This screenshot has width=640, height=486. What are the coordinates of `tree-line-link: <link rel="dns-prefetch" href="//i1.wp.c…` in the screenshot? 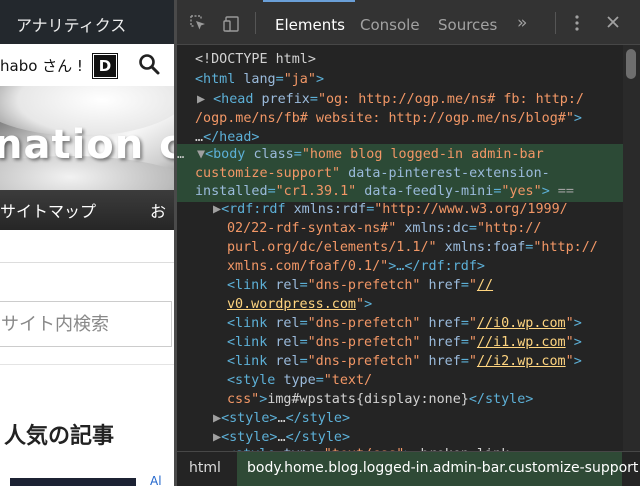 It's located at (404, 343).